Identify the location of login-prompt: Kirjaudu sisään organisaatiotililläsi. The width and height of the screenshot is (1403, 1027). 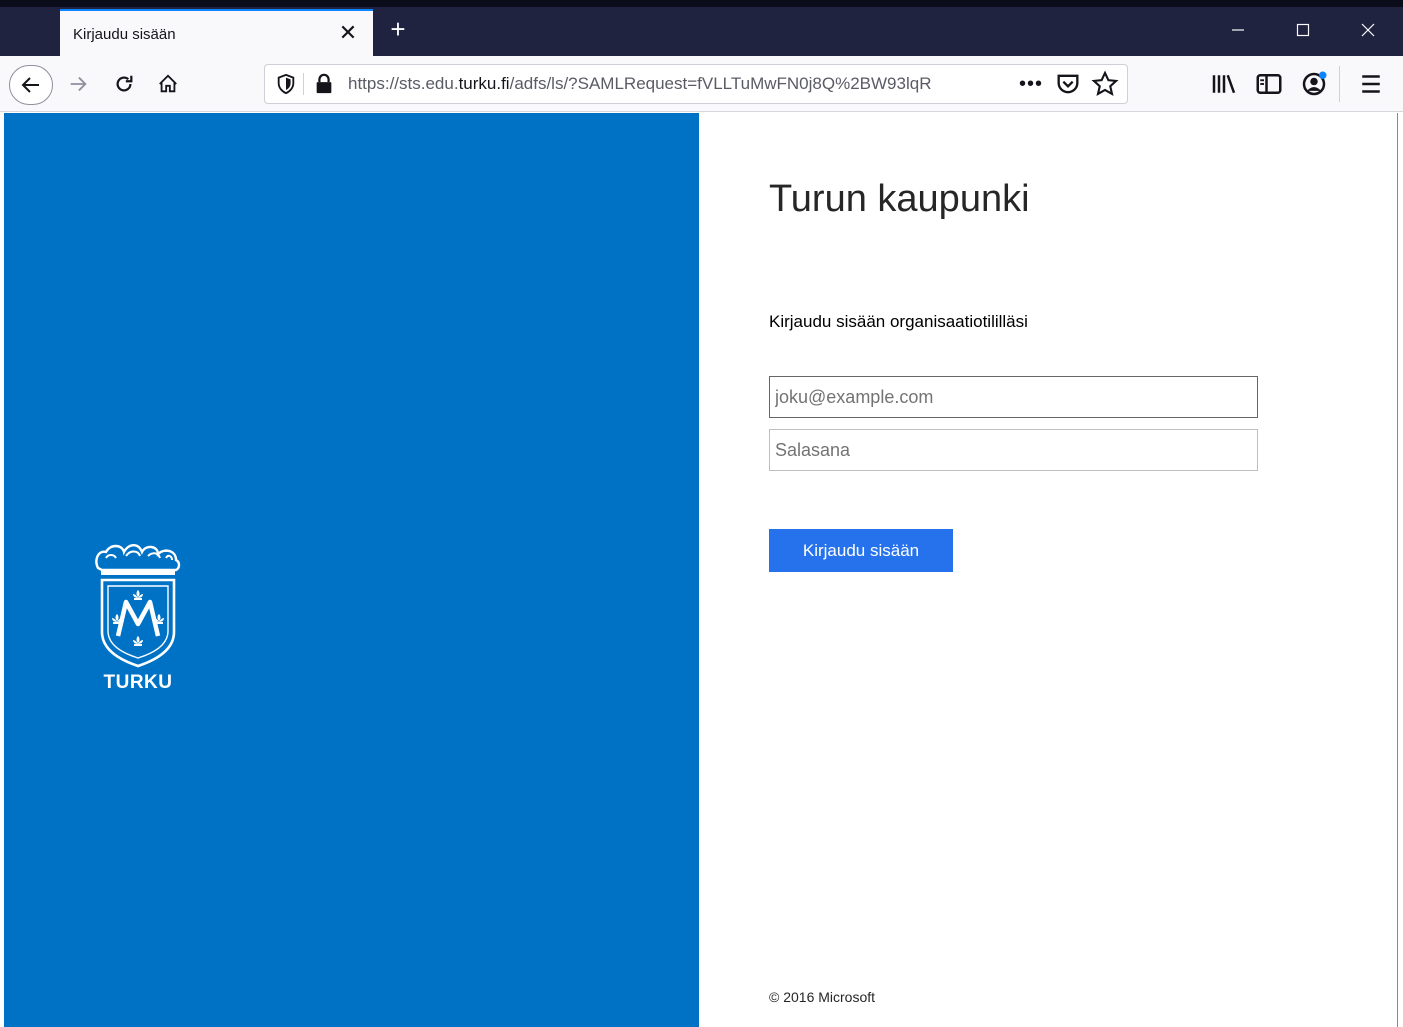
(898, 321).